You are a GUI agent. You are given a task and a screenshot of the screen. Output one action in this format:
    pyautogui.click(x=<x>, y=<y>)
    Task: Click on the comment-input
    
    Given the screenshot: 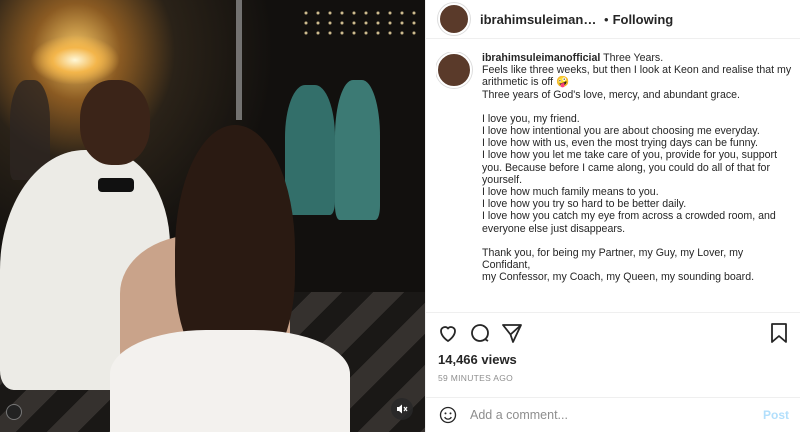 What is the action you would take?
    pyautogui.click(x=605, y=415)
    